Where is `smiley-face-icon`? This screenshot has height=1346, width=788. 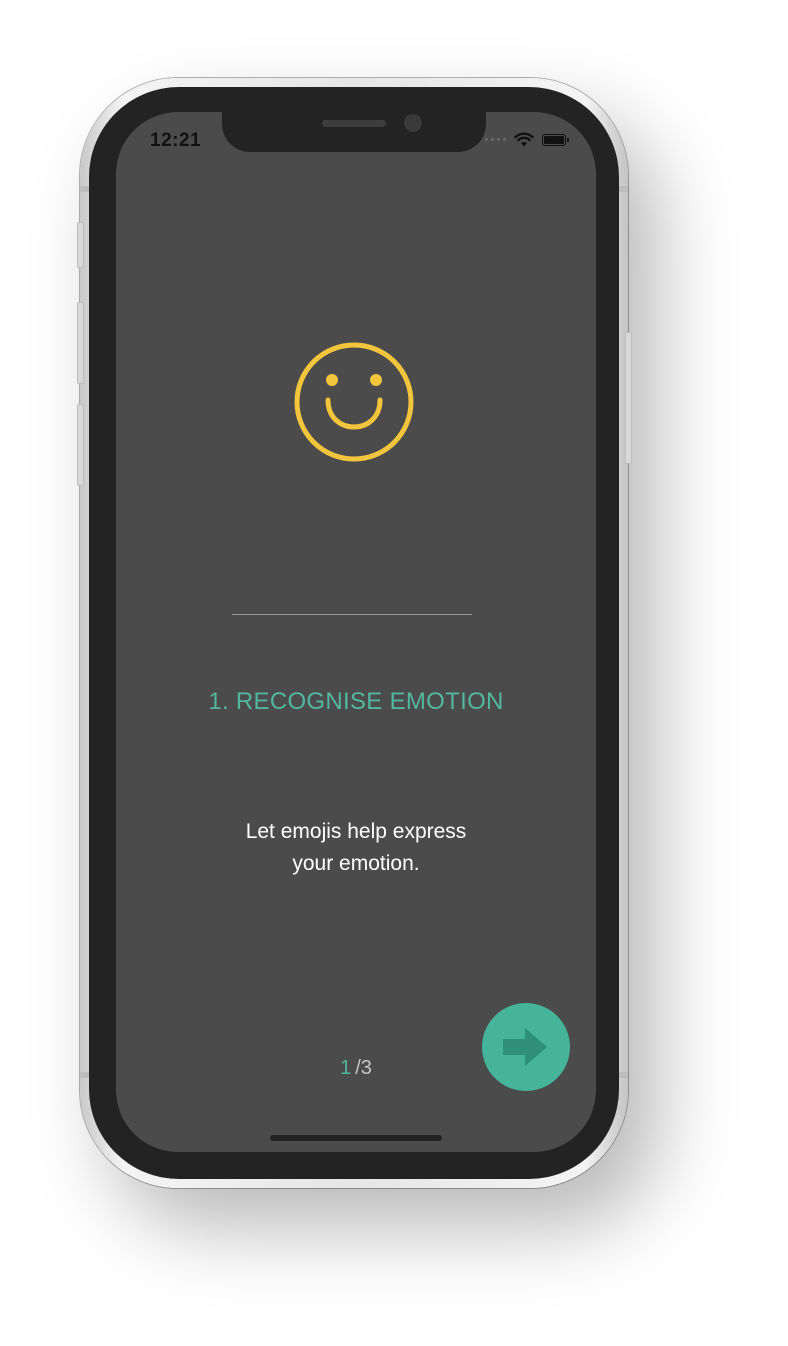
smiley-face-icon is located at coordinates (354, 402).